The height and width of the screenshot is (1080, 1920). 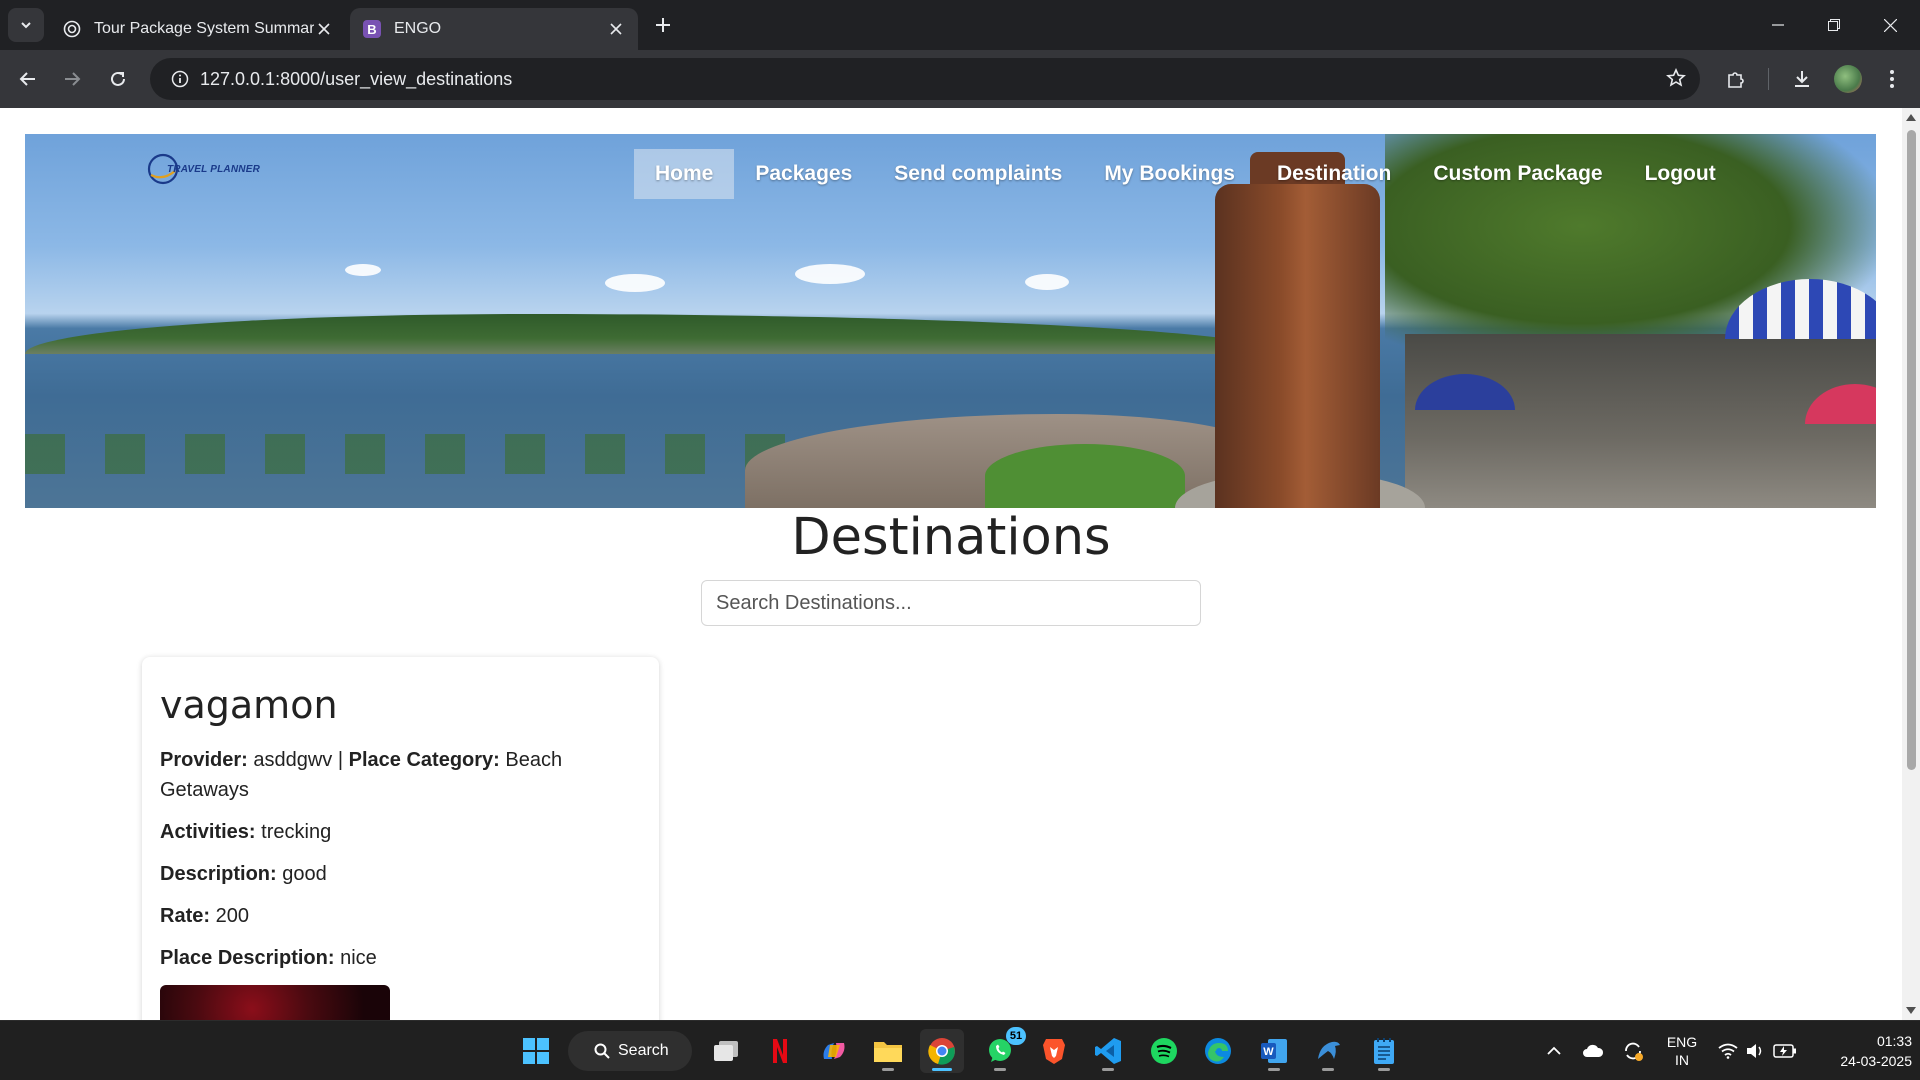 I want to click on mysql-workbench-app, so click(x=1328, y=1051).